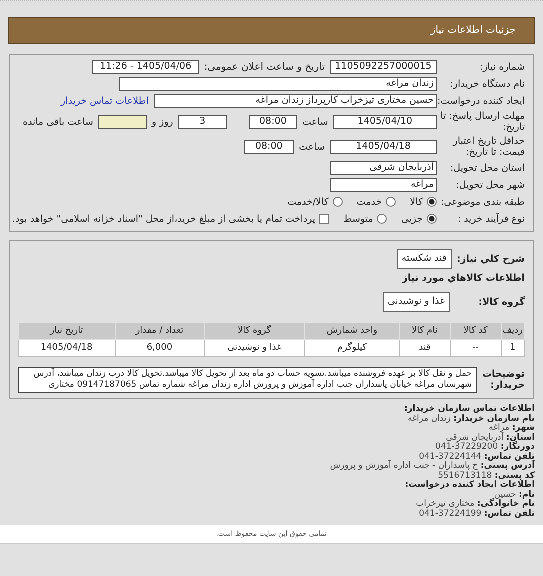 The width and height of the screenshot is (543, 576). Describe the element at coordinates (425, 331) in the screenshot. I see `column-header: نام کالا` at that location.